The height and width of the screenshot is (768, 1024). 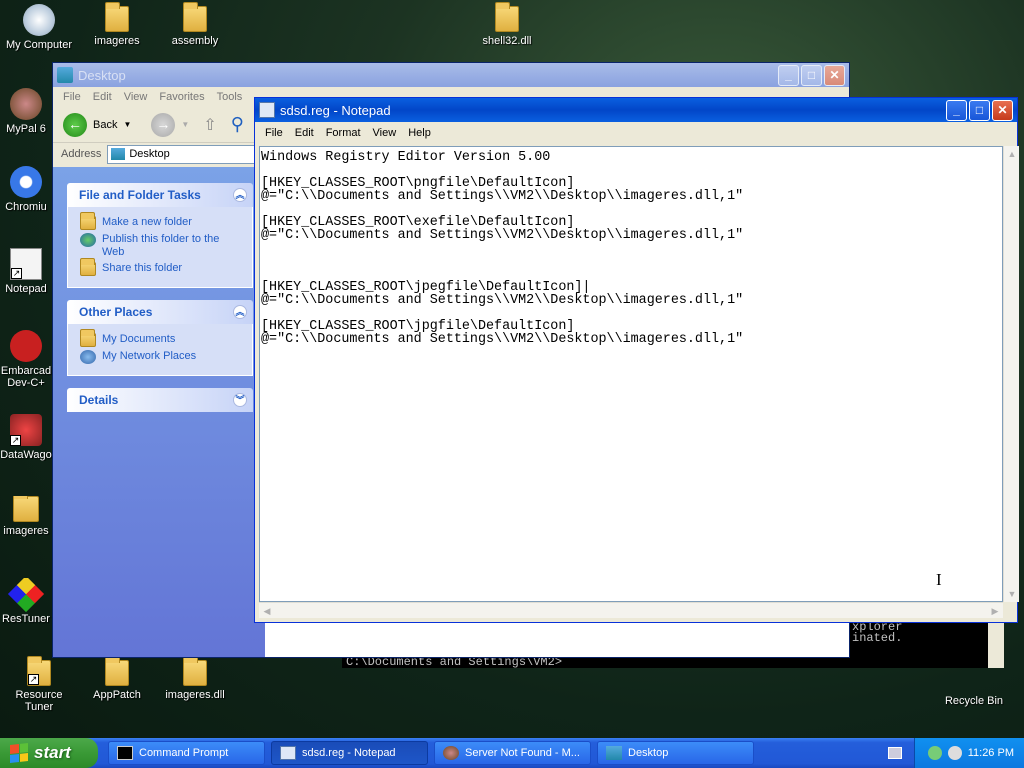 What do you see at coordinates (39, 27) in the screenshot?
I see `desktop-icon-my-computer: My Computer` at bounding box center [39, 27].